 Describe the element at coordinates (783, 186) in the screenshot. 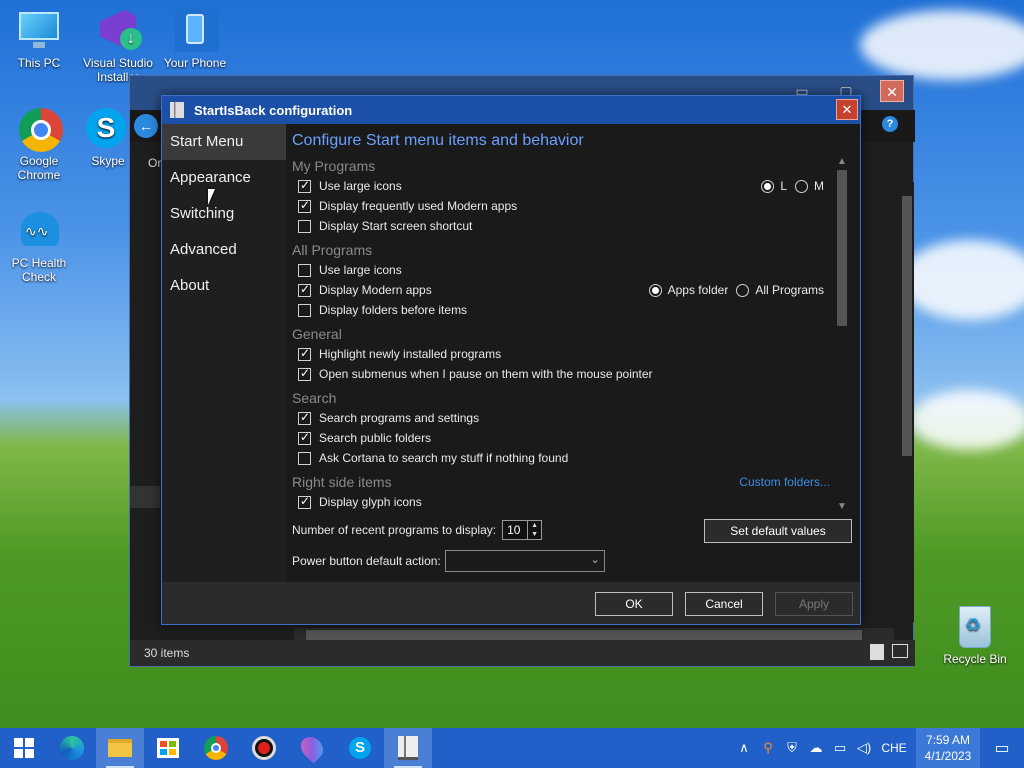

I see `radio-label: L` at that location.